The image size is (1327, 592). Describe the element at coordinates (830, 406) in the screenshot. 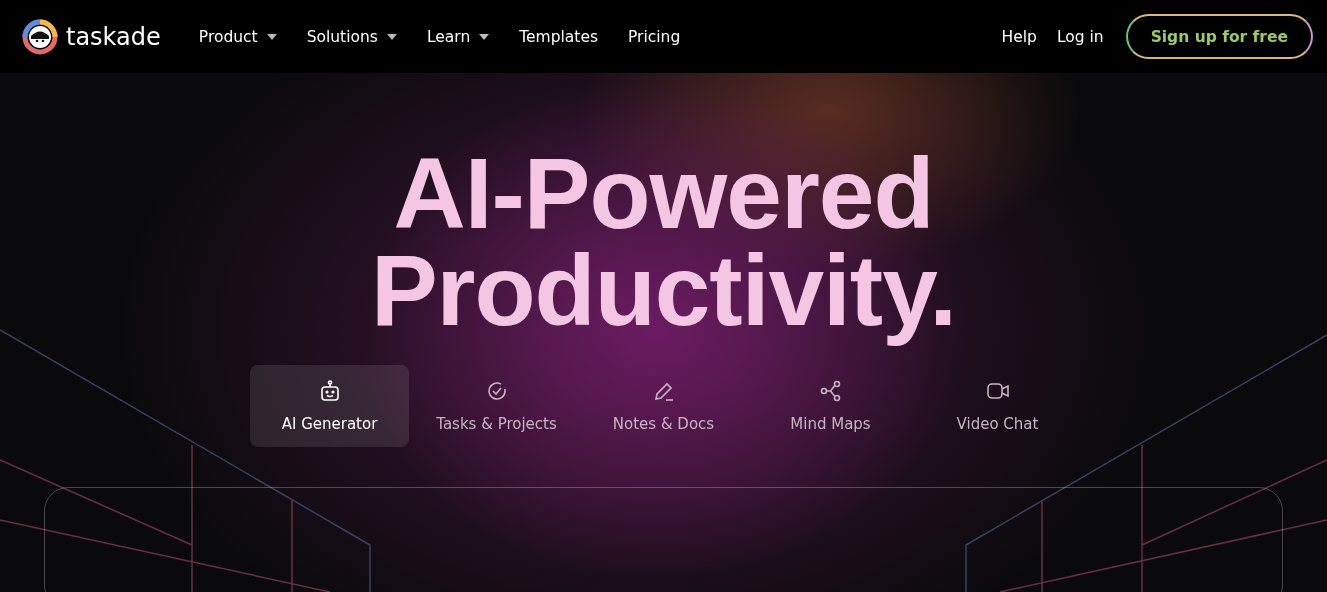

I see `feature-tab: Mind Maps` at that location.